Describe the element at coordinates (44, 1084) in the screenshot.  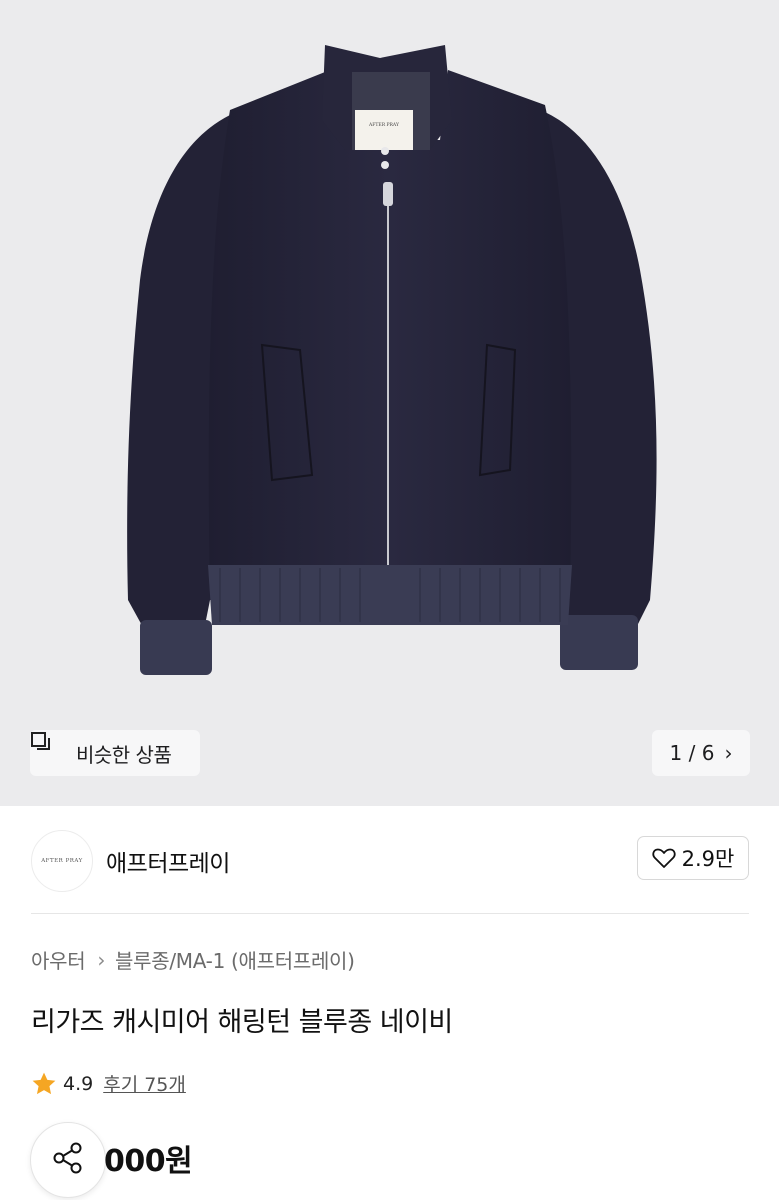
I see `star-icon` at that location.